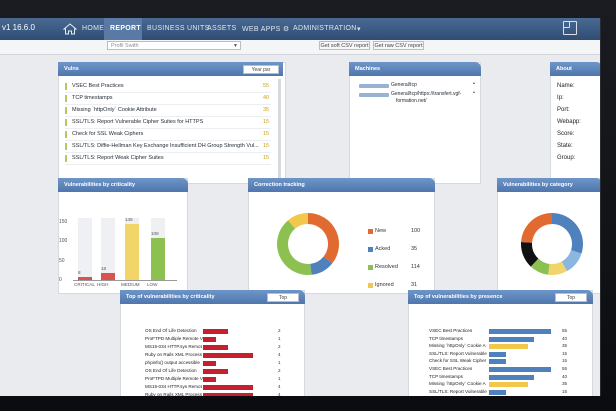  What do you see at coordinates (265, 29) in the screenshot?
I see `nav-web-apps: WEB APPS ⚙` at bounding box center [265, 29].